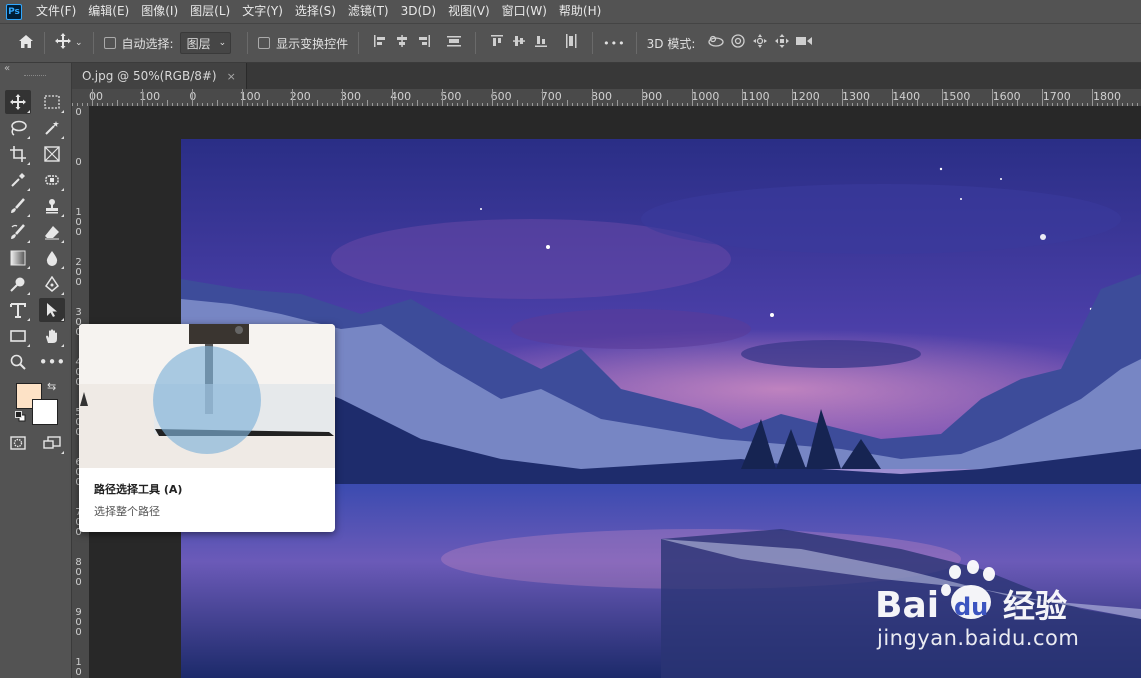  I want to click on document-tab: O.jpg @ 50%(RGB/8#) ×, so click(159, 76).